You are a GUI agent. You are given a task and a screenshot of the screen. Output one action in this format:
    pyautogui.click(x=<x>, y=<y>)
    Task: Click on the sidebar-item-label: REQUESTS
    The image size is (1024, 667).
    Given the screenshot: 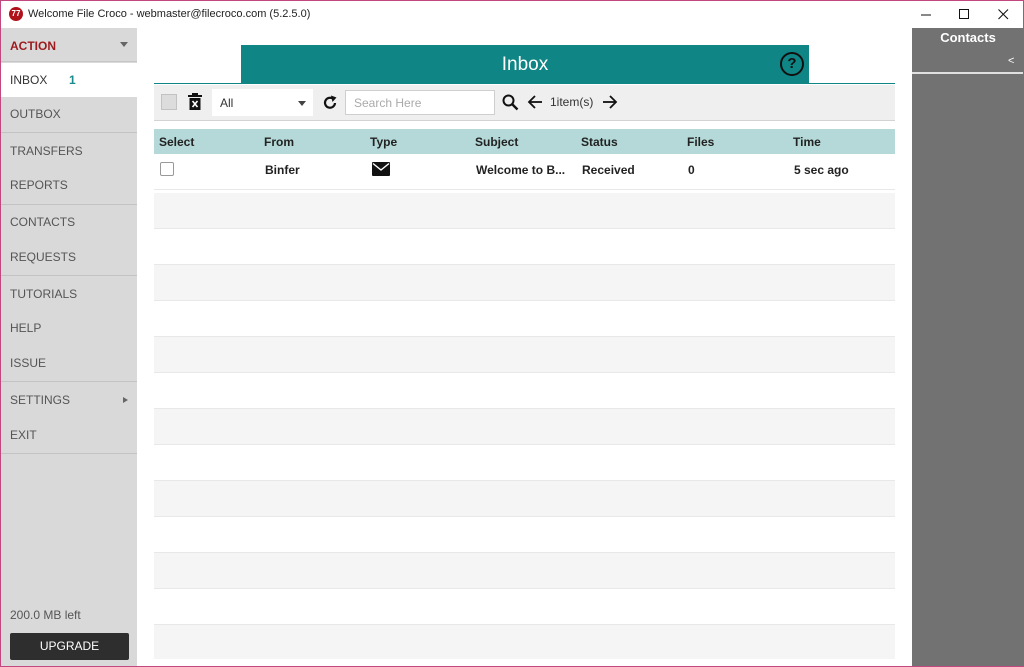 What is the action you would take?
    pyautogui.click(x=43, y=257)
    